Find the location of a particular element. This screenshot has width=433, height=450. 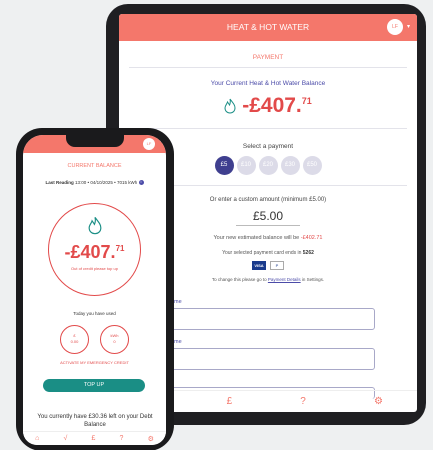

section-title: PAYMENT is located at coordinates (268, 57).